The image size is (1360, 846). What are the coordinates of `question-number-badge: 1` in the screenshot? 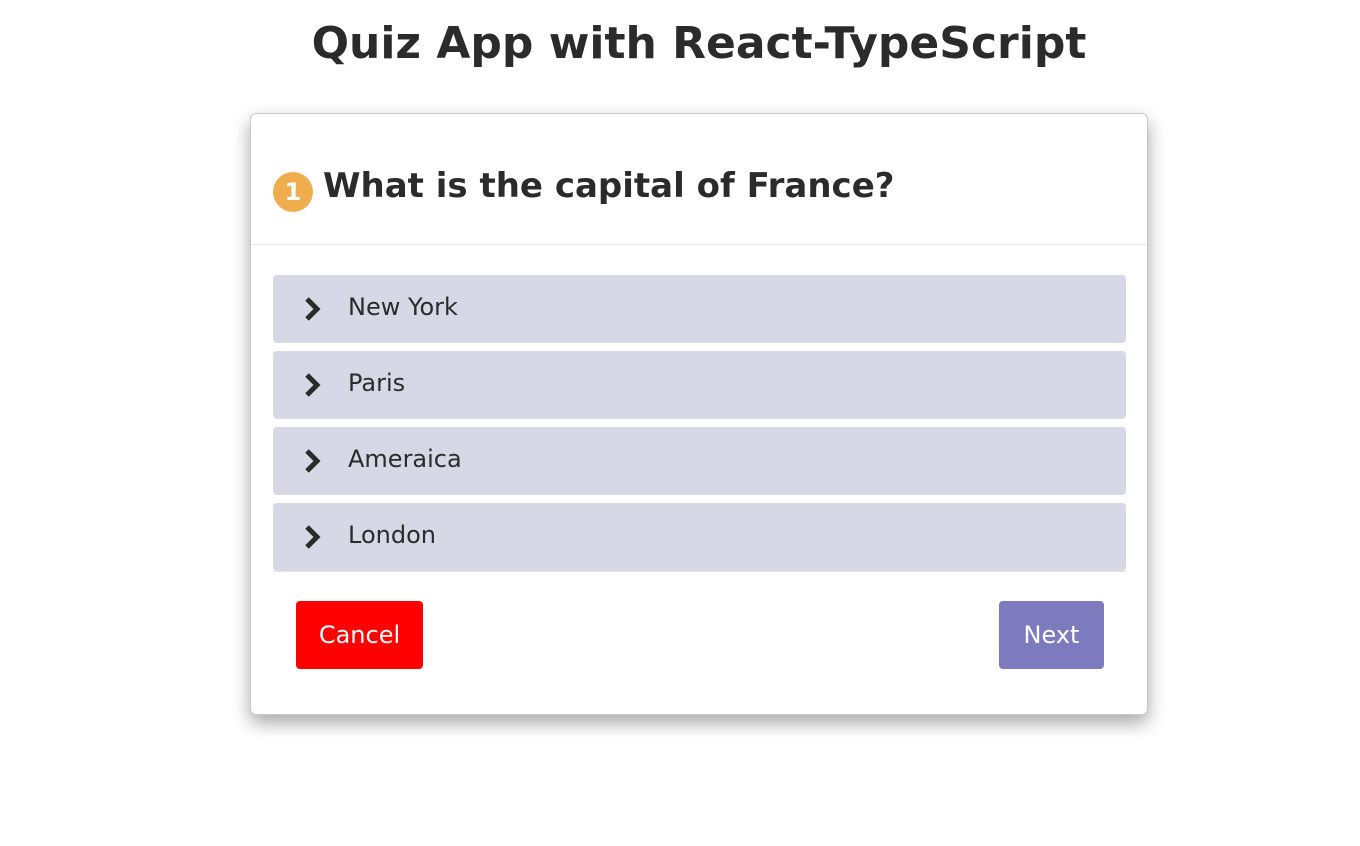 It's located at (293, 192).